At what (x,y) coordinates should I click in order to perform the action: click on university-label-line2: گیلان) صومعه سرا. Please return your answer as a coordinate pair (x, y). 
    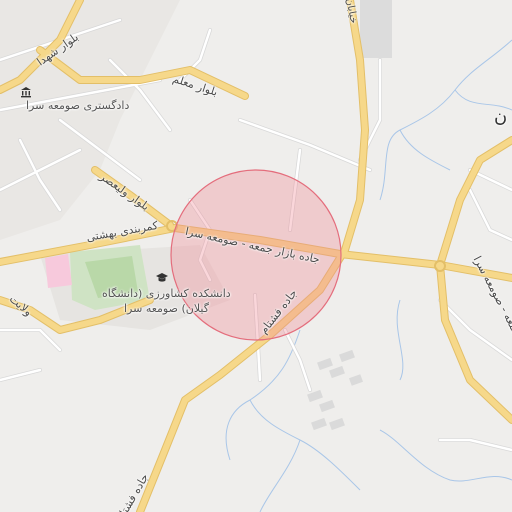
    Looking at the image, I should click on (166, 308).